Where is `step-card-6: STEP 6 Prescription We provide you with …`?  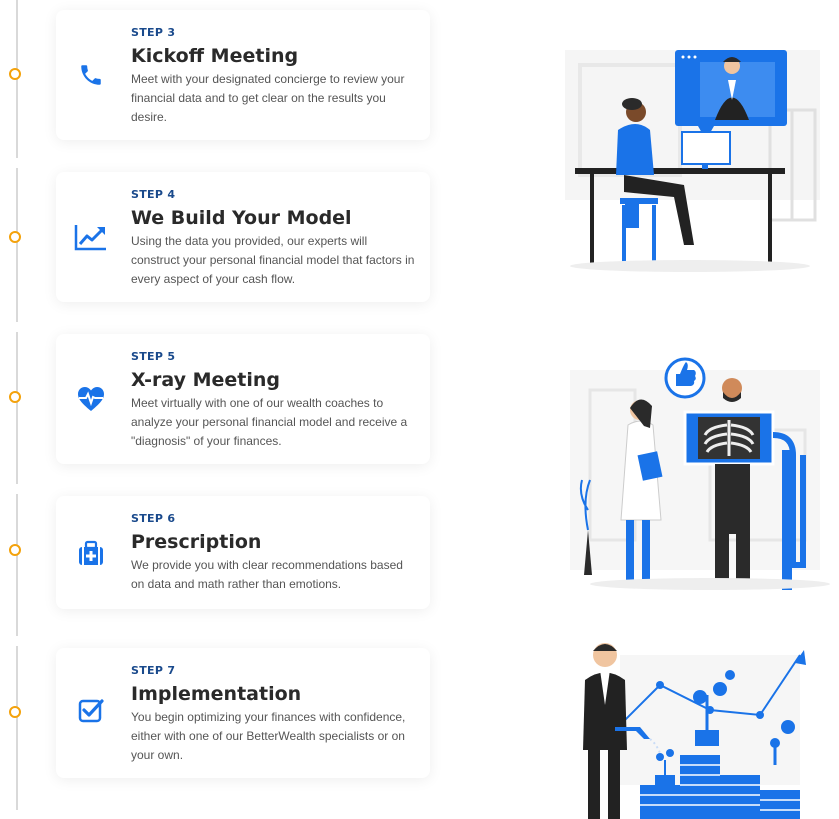
step-card-6: STEP 6 Prescription We provide you with … is located at coordinates (243, 552).